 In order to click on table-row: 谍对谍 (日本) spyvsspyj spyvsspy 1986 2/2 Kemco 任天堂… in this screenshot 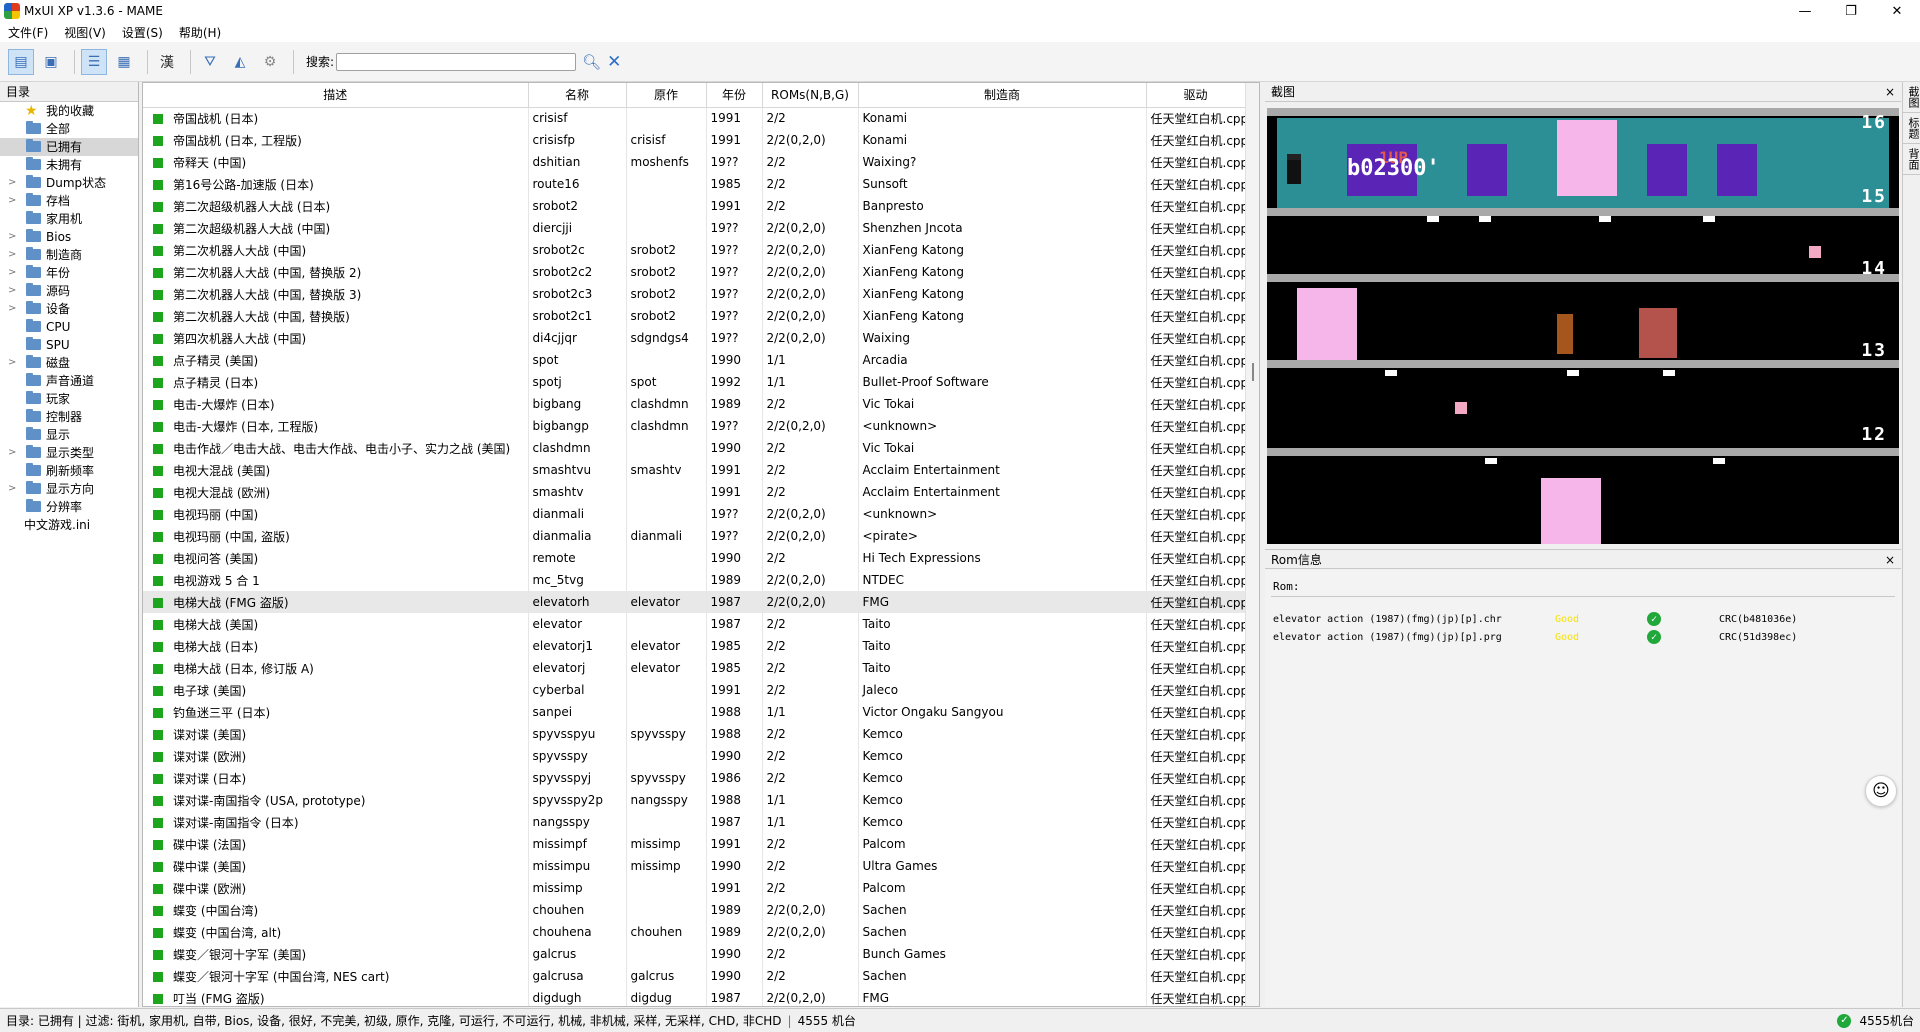, I will do `click(694, 778)`.